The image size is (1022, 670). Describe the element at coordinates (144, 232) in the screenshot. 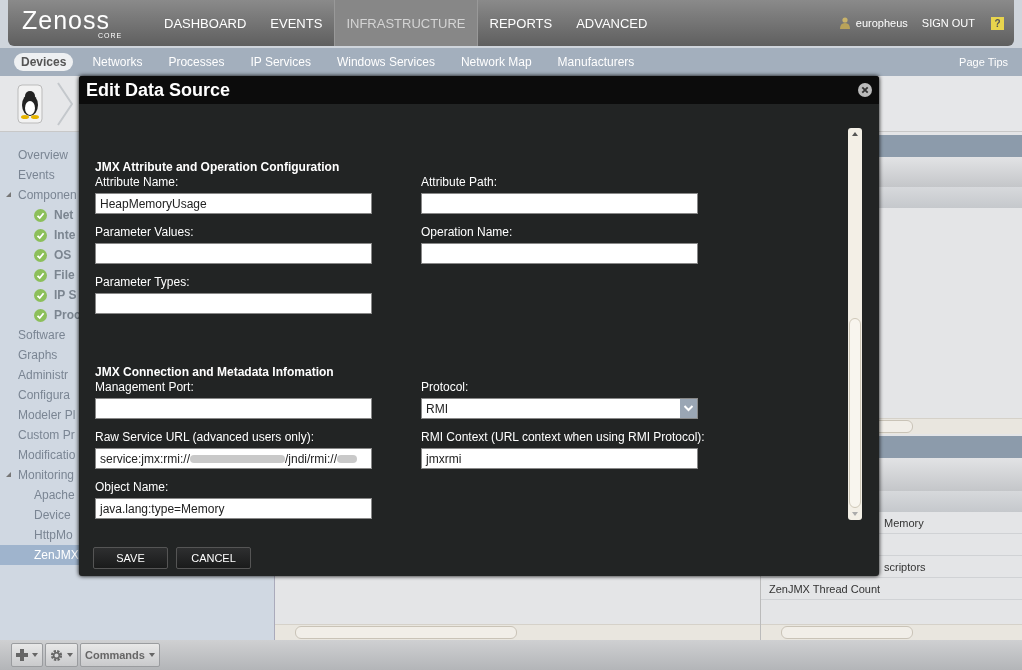

I see `field-label: Parameter Values:` at that location.